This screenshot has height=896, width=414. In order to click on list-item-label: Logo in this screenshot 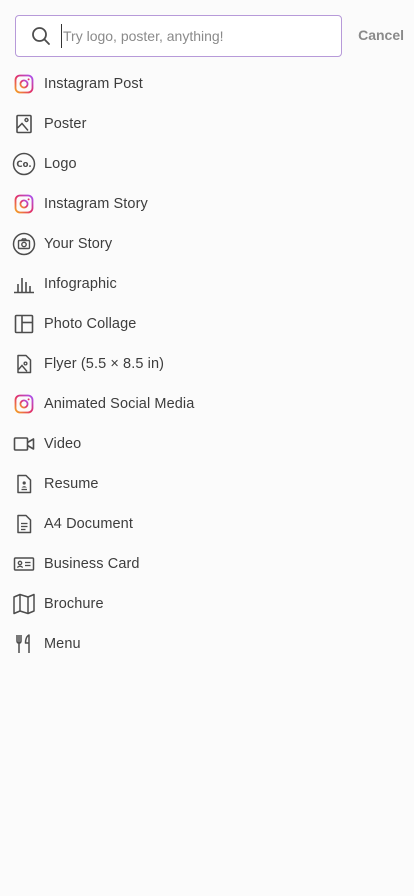, I will do `click(60, 164)`.